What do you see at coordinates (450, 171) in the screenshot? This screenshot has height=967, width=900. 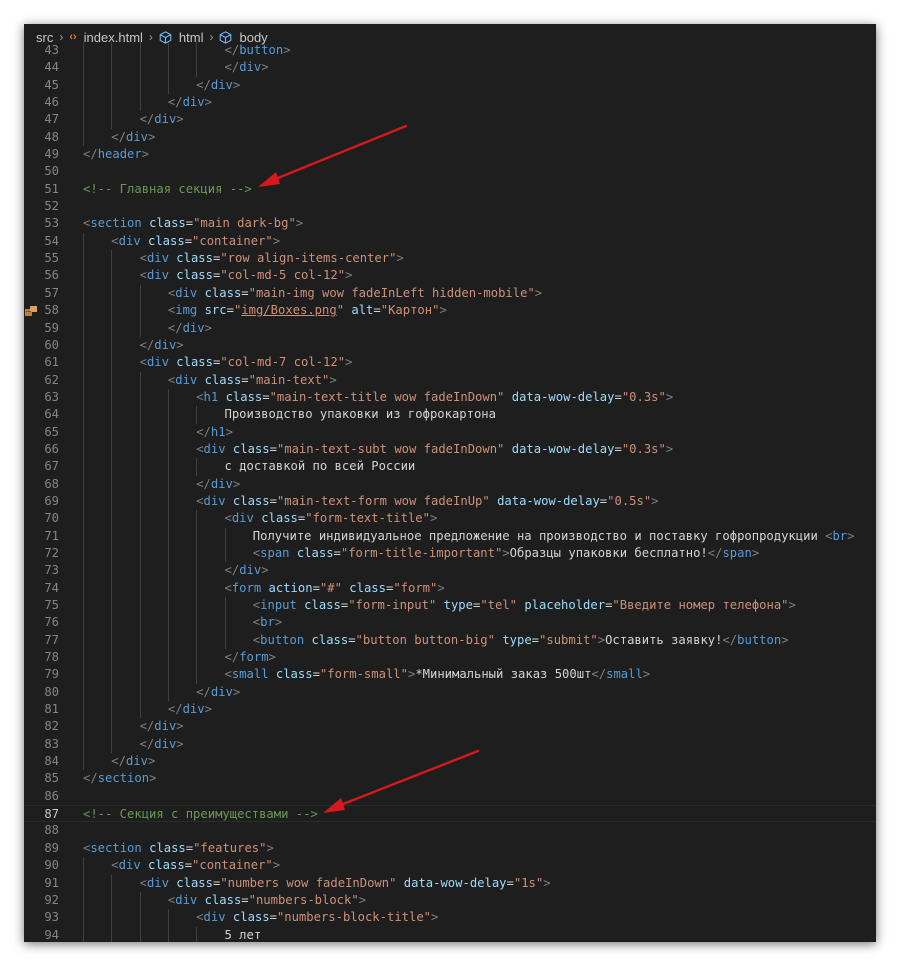 I see `code-line: 50` at bounding box center [450, 171].